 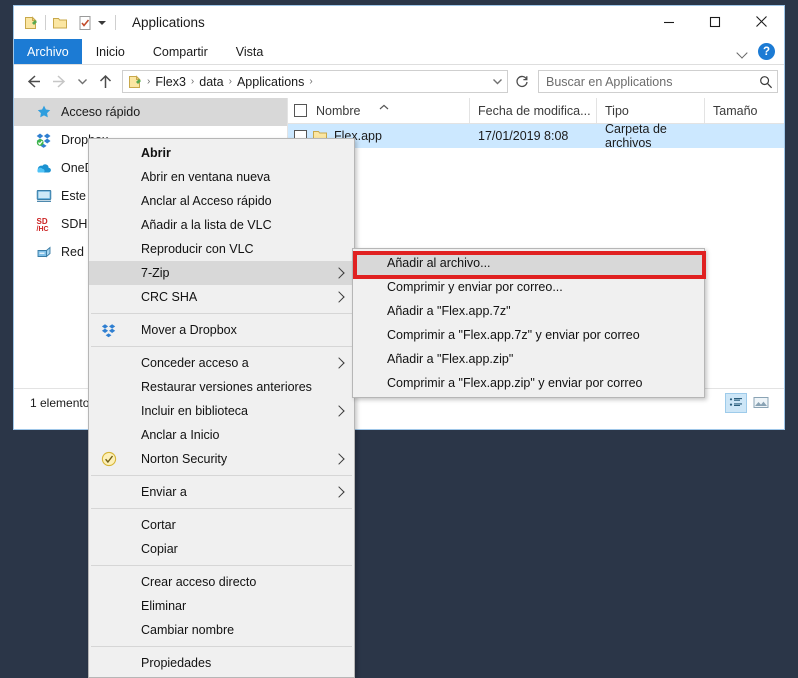 What do you see at coordinates (60, 23) in the screenshot?
I see `folder-icon` at bounding box center [60, 23].